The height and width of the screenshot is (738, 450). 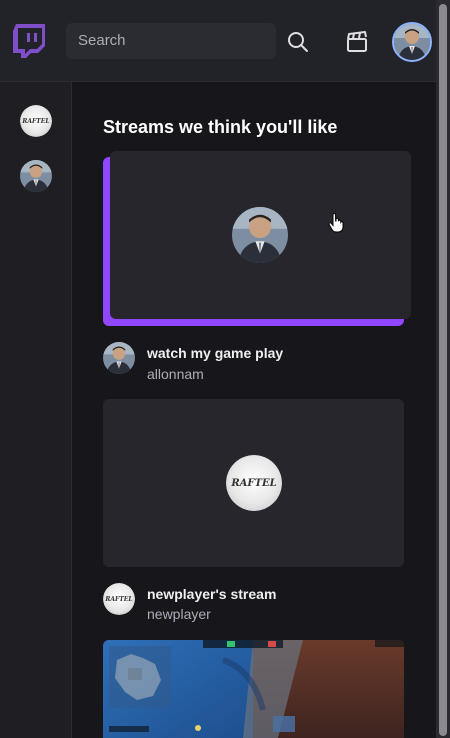 I want to click on twitch-logo-icon, so click(x=29, y=41).